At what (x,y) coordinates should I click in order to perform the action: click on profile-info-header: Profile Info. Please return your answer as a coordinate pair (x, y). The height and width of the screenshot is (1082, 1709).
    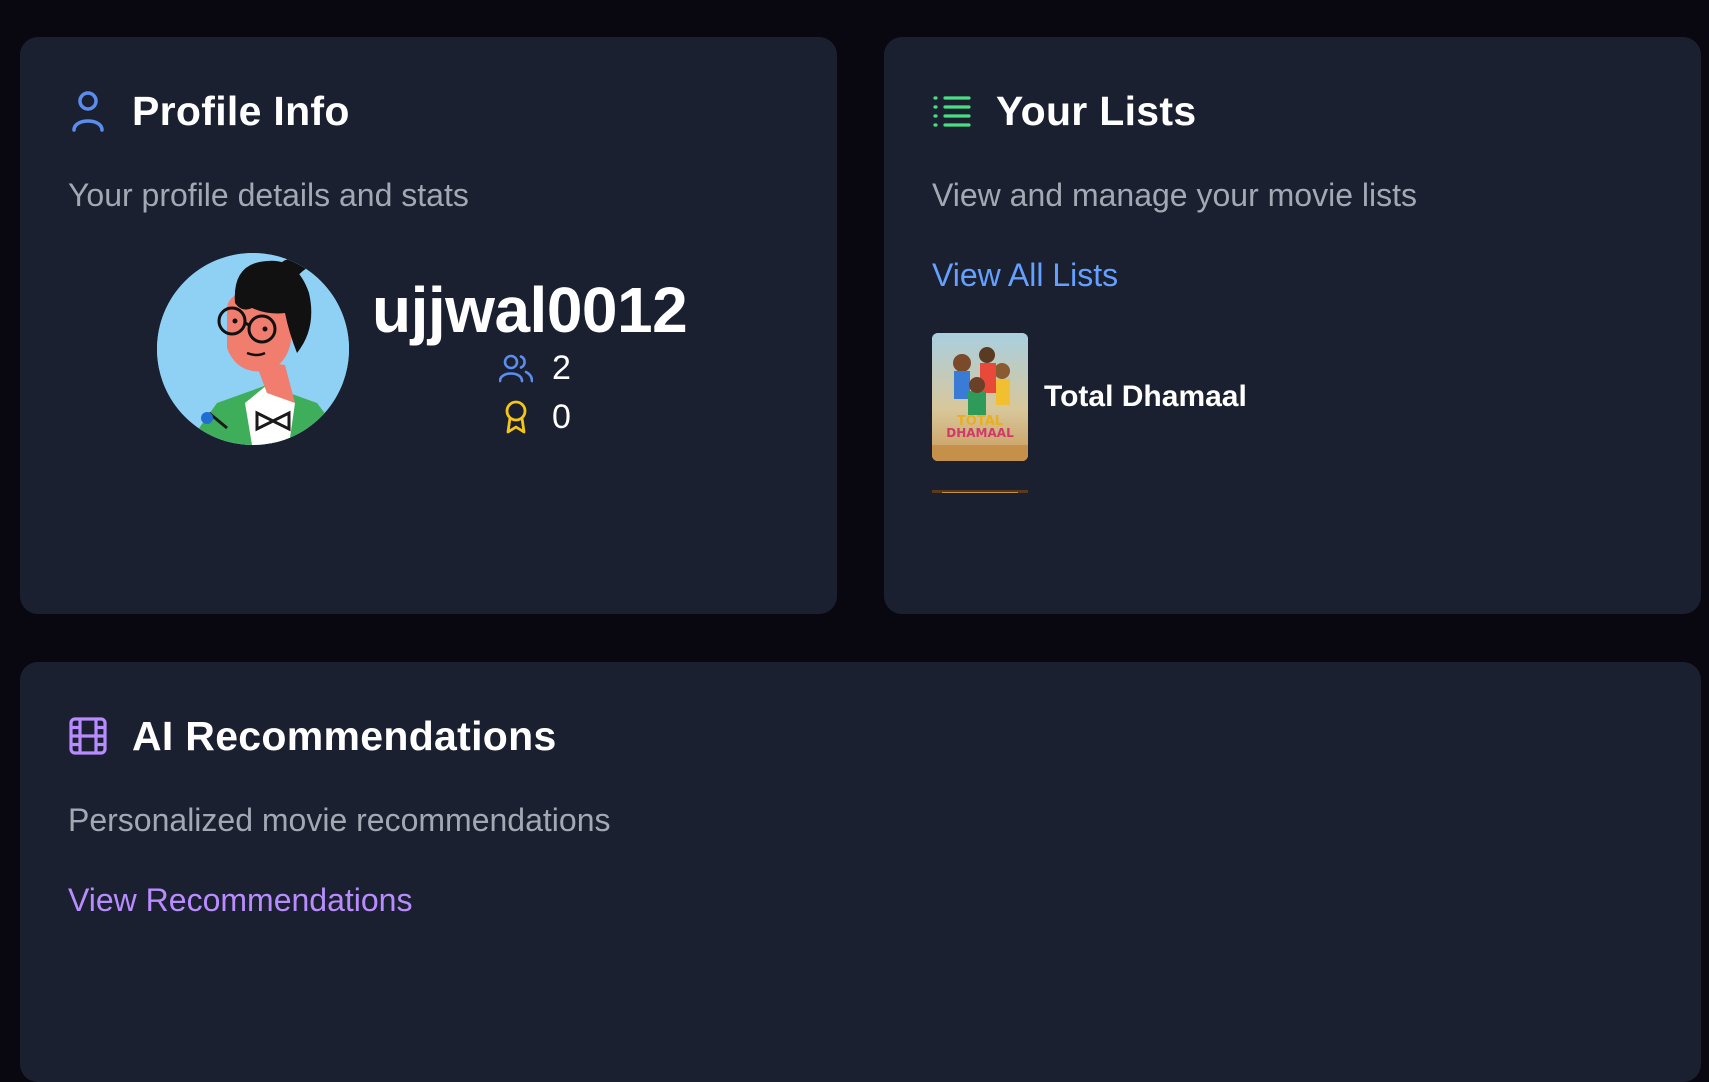
    Looking at the image, I should click on (209, 111).